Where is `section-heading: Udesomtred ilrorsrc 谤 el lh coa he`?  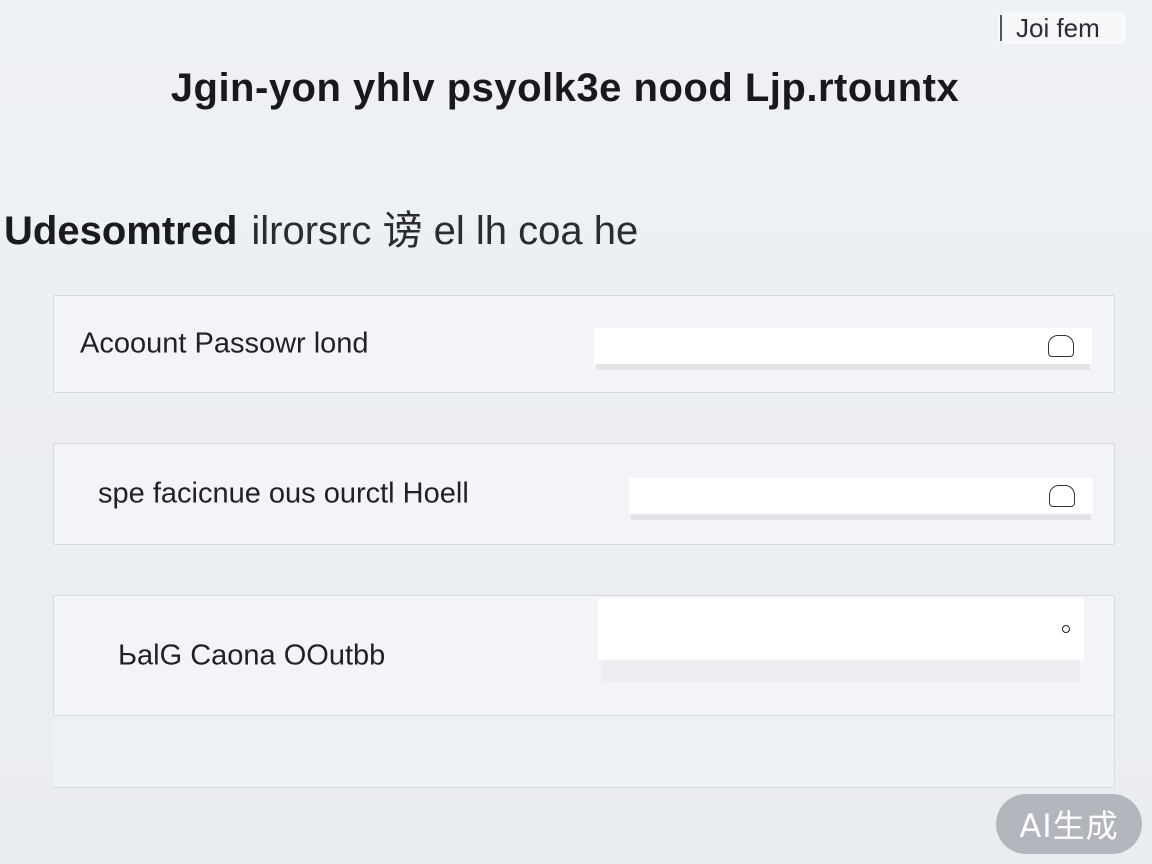
section-heading: Udesomtred ilrorsrc 谤 el lh coa he is located at coordinates (321, 227).